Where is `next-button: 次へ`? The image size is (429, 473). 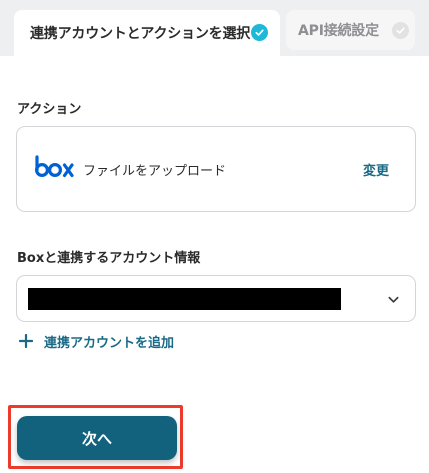 next-button: 次へ is located at coordinates (97, 438).